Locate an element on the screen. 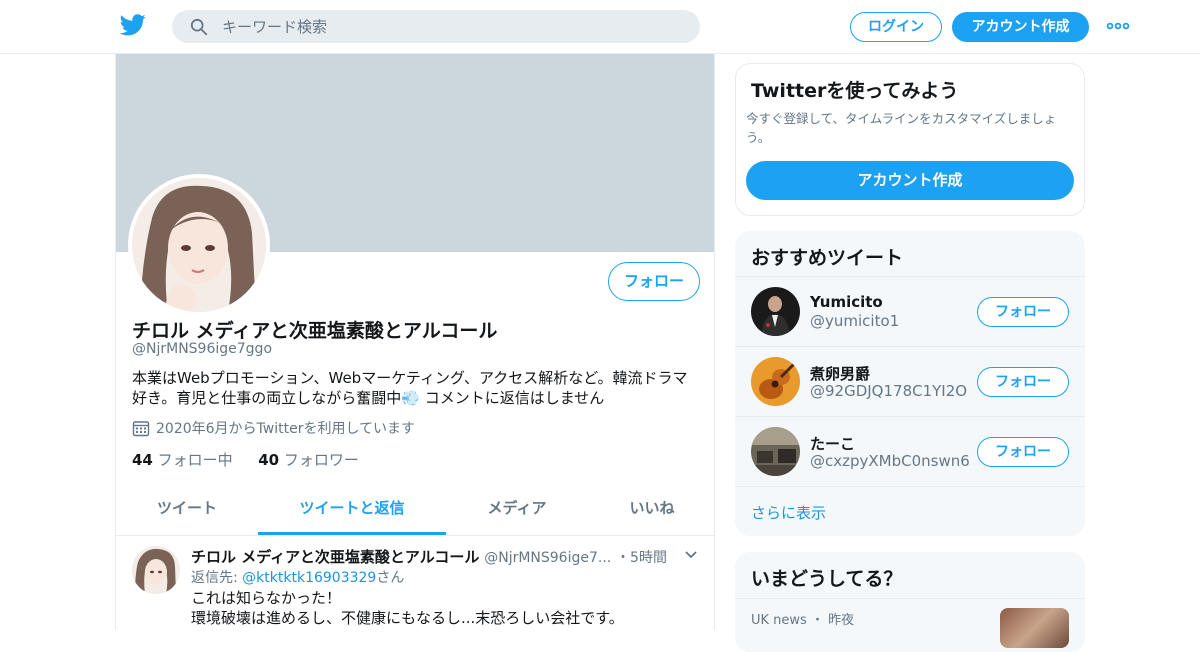  tab-media: メディア is located at coordinates (517, 510).